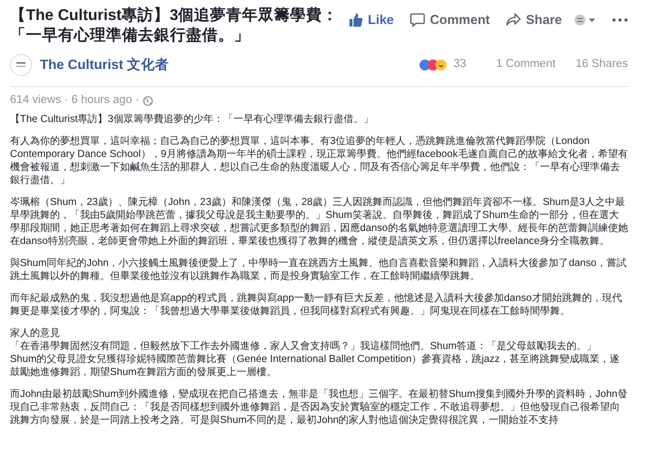  Describe the element at coordinates (434, 65) in the screenshot. I see `reactions-icon` at that location.